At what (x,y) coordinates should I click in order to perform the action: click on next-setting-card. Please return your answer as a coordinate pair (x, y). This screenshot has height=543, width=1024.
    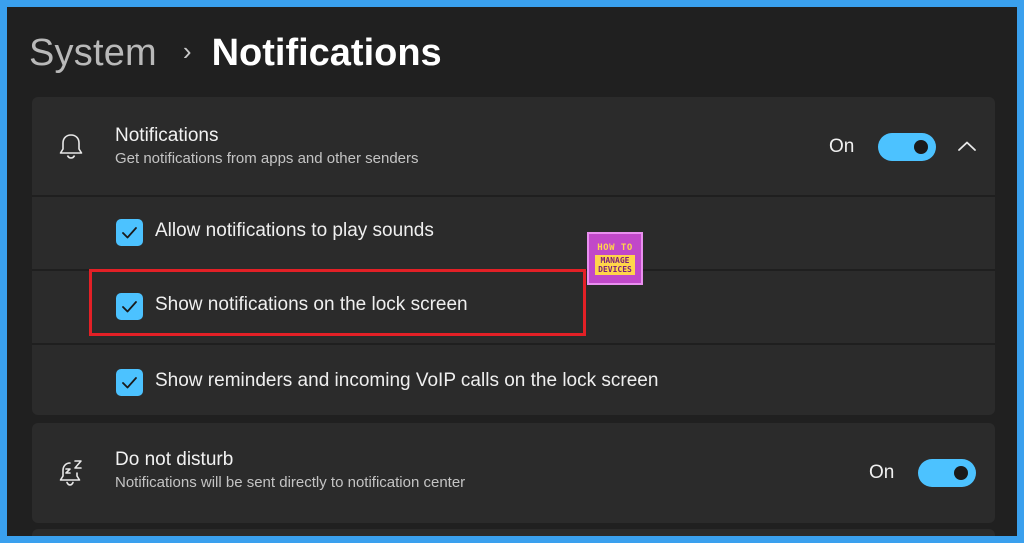
    Looking at the image, I should click on (513, 532).